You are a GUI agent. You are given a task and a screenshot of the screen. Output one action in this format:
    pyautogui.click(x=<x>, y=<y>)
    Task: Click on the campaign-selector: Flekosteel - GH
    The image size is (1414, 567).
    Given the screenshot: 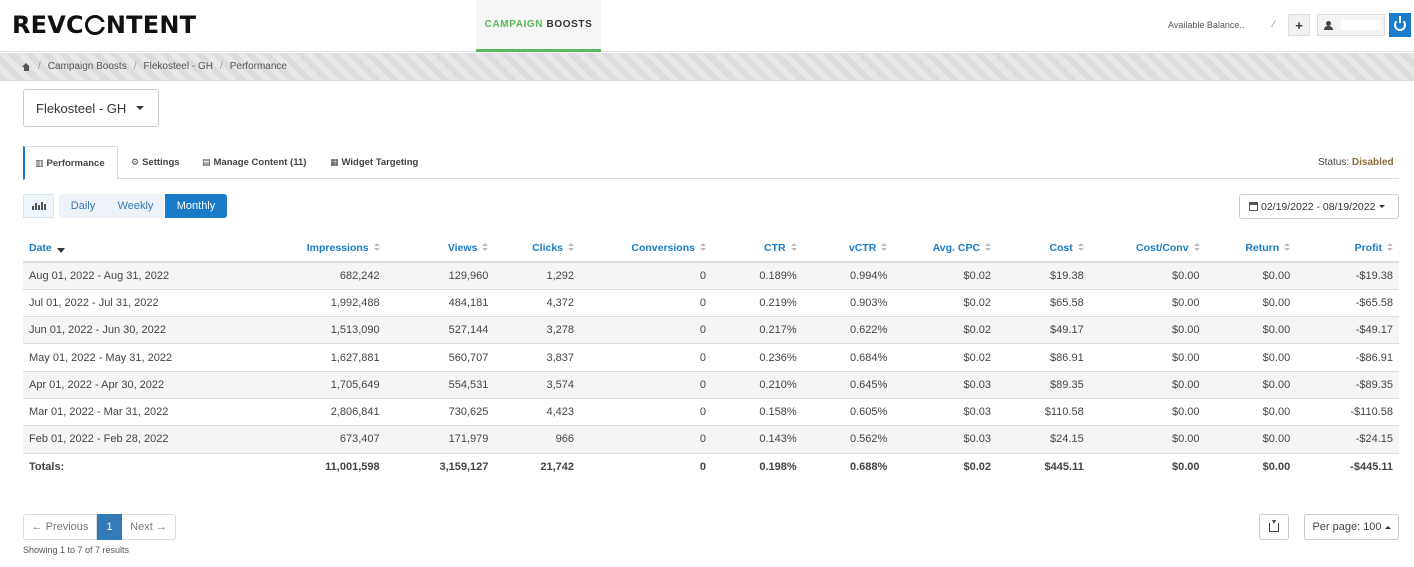 What is the action you would take?
    pyautogui.click(x=91, y=108)
    